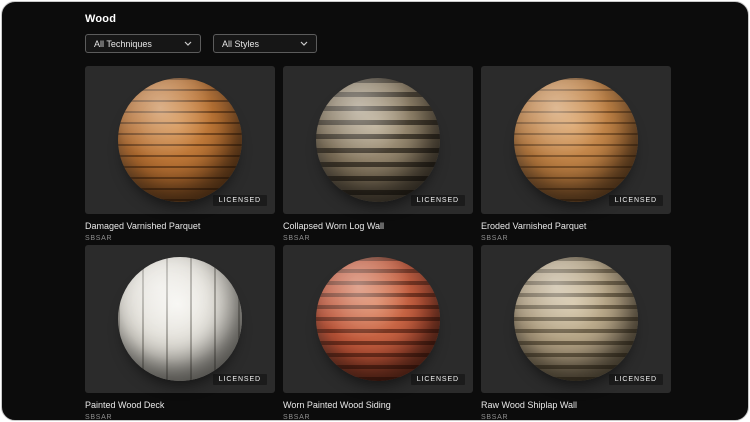 Image resolution: width=750 pixels, height=422 pixels. I want to click on asset-title: Painted Wood Deck, so click(125, 405).